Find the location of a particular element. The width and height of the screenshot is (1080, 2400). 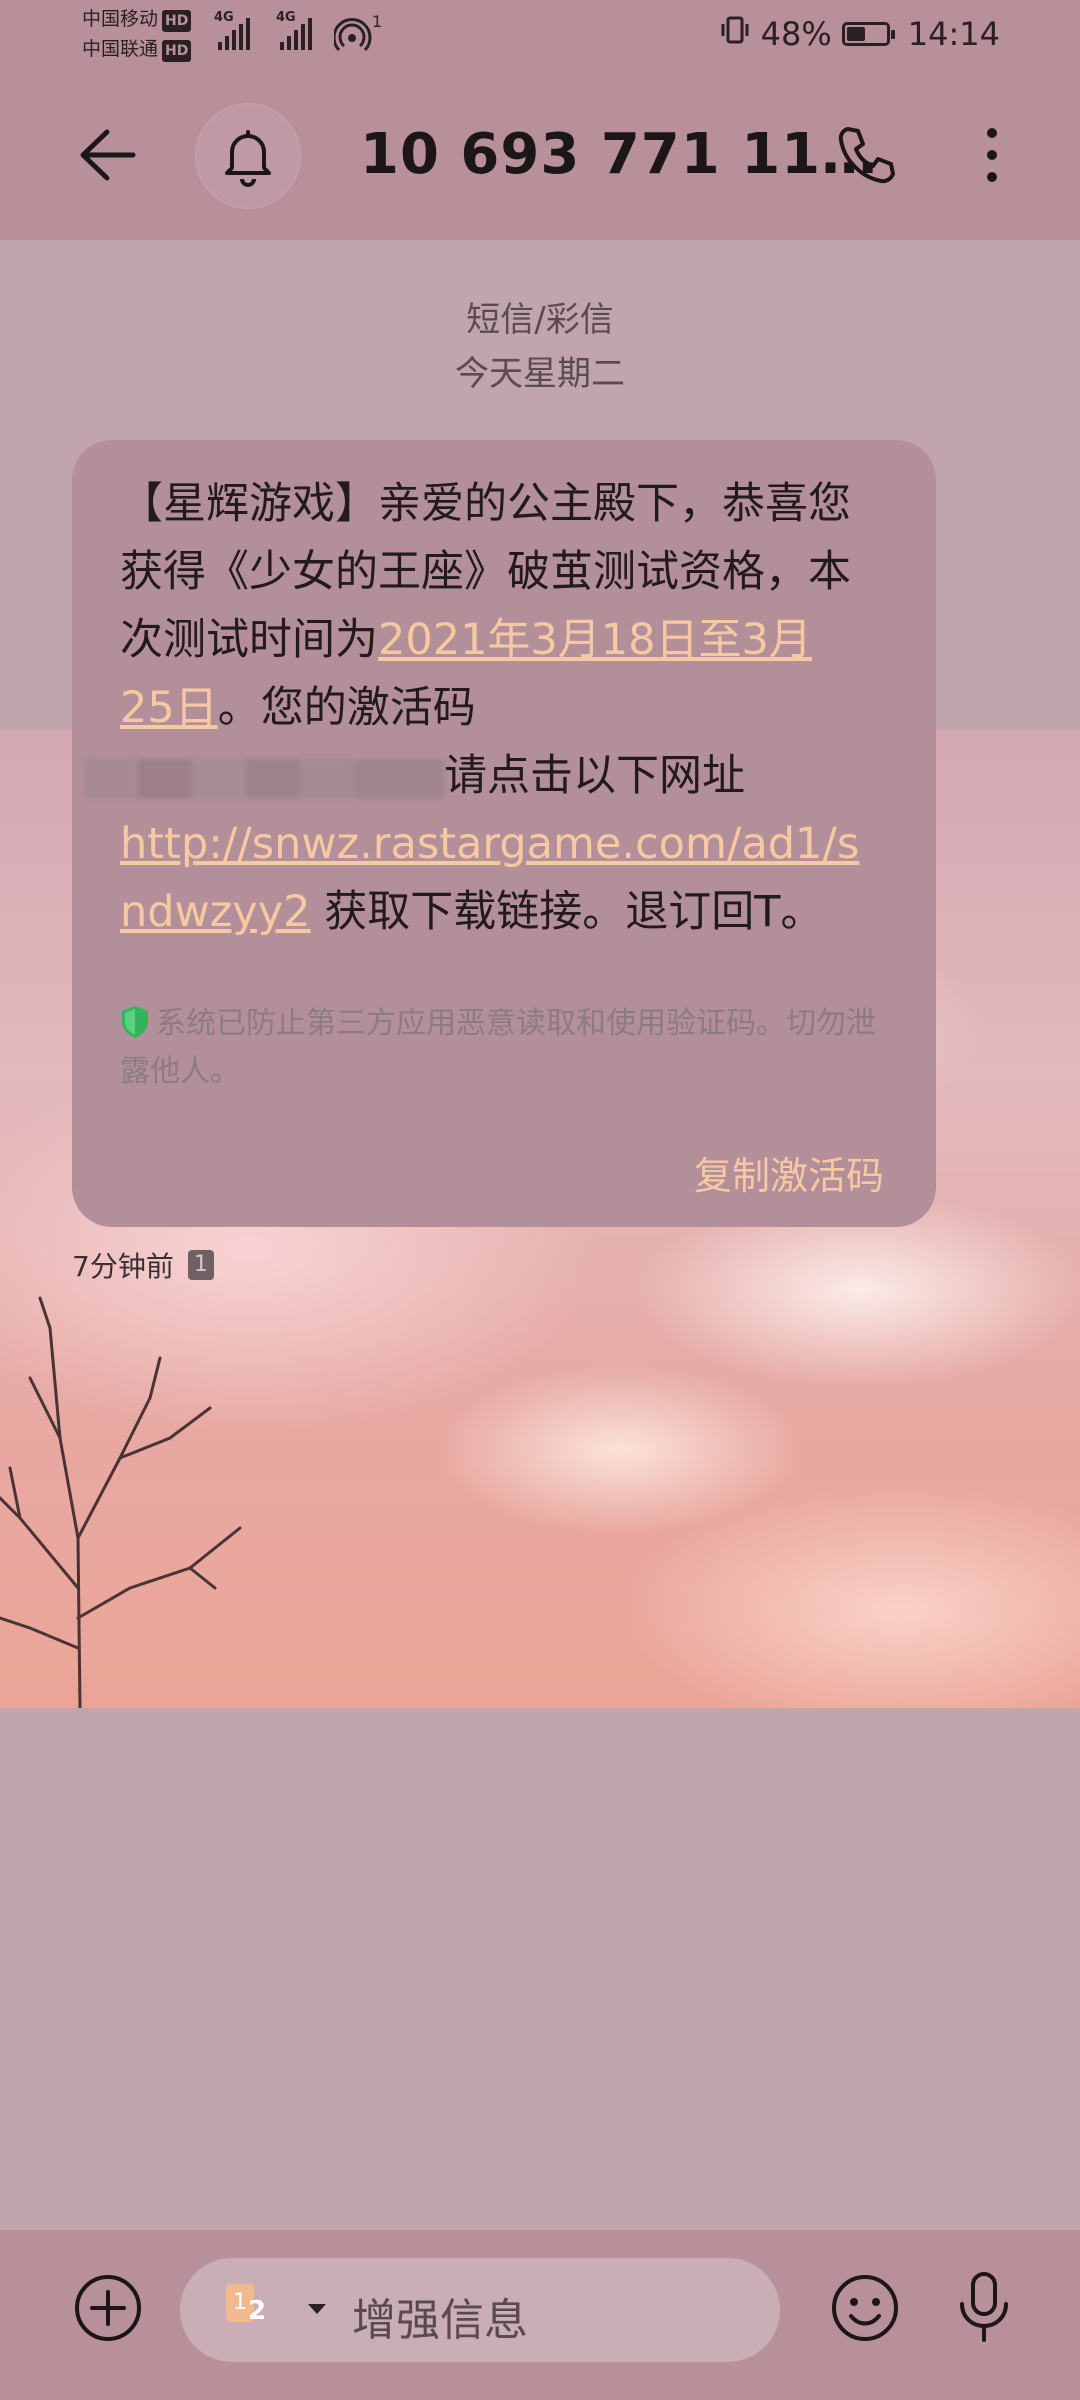

conversation-type-label: 短信/彩信 is located at coordinates (540, 320).